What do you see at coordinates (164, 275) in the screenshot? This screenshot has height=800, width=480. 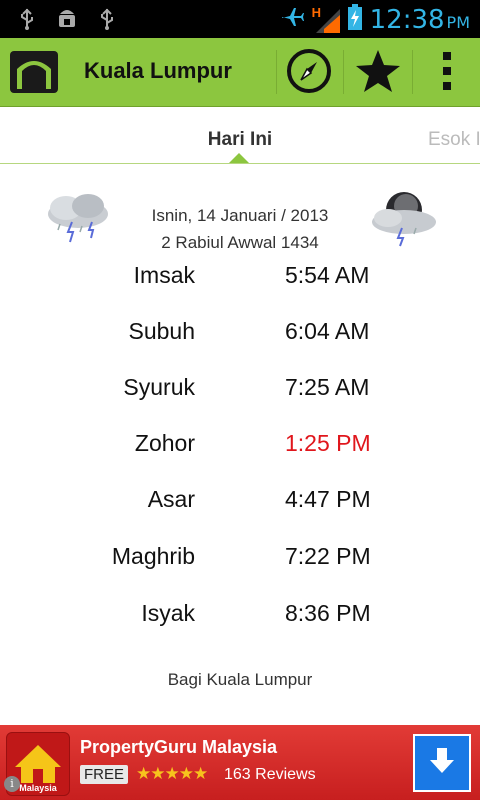 I see `prayer-name: Imsak` at bounding box center [164, 275].